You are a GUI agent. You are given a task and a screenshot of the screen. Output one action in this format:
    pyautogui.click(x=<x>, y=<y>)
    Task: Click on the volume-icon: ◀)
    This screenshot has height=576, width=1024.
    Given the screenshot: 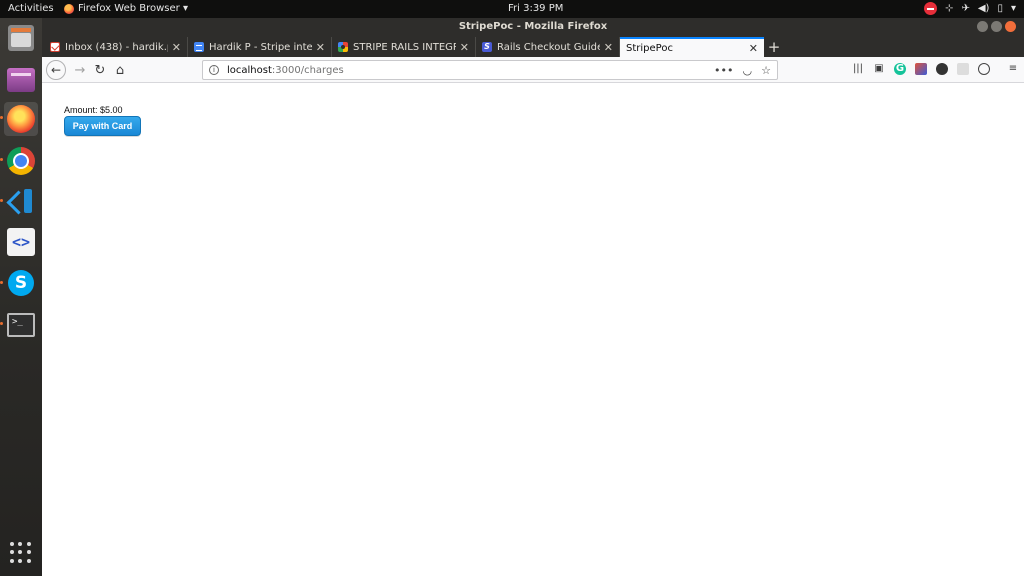 What is the action you would take?
    pyautogui.click(x=984, y=8)
    